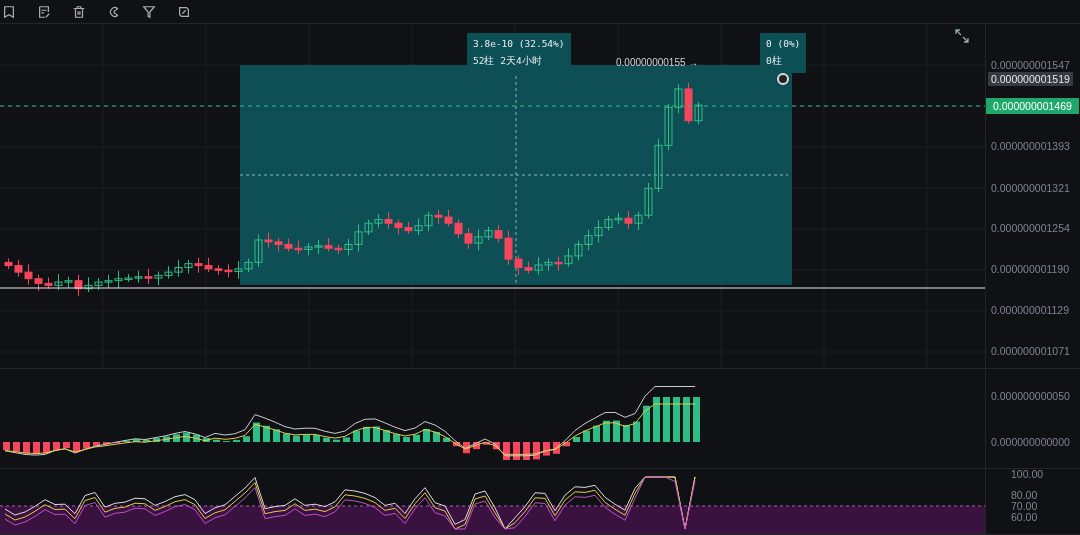  I want to click on price-change-text: 3.8e-10 (32.54%), so click(519, 43).